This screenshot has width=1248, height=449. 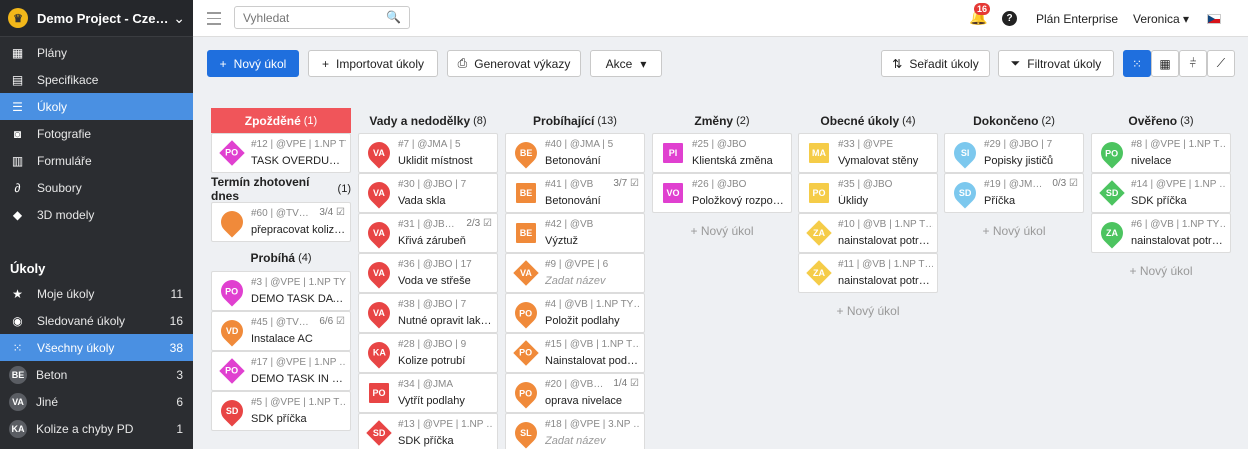 I want to click on nav-item-label: Fotografie, so click(x=64, y=133).